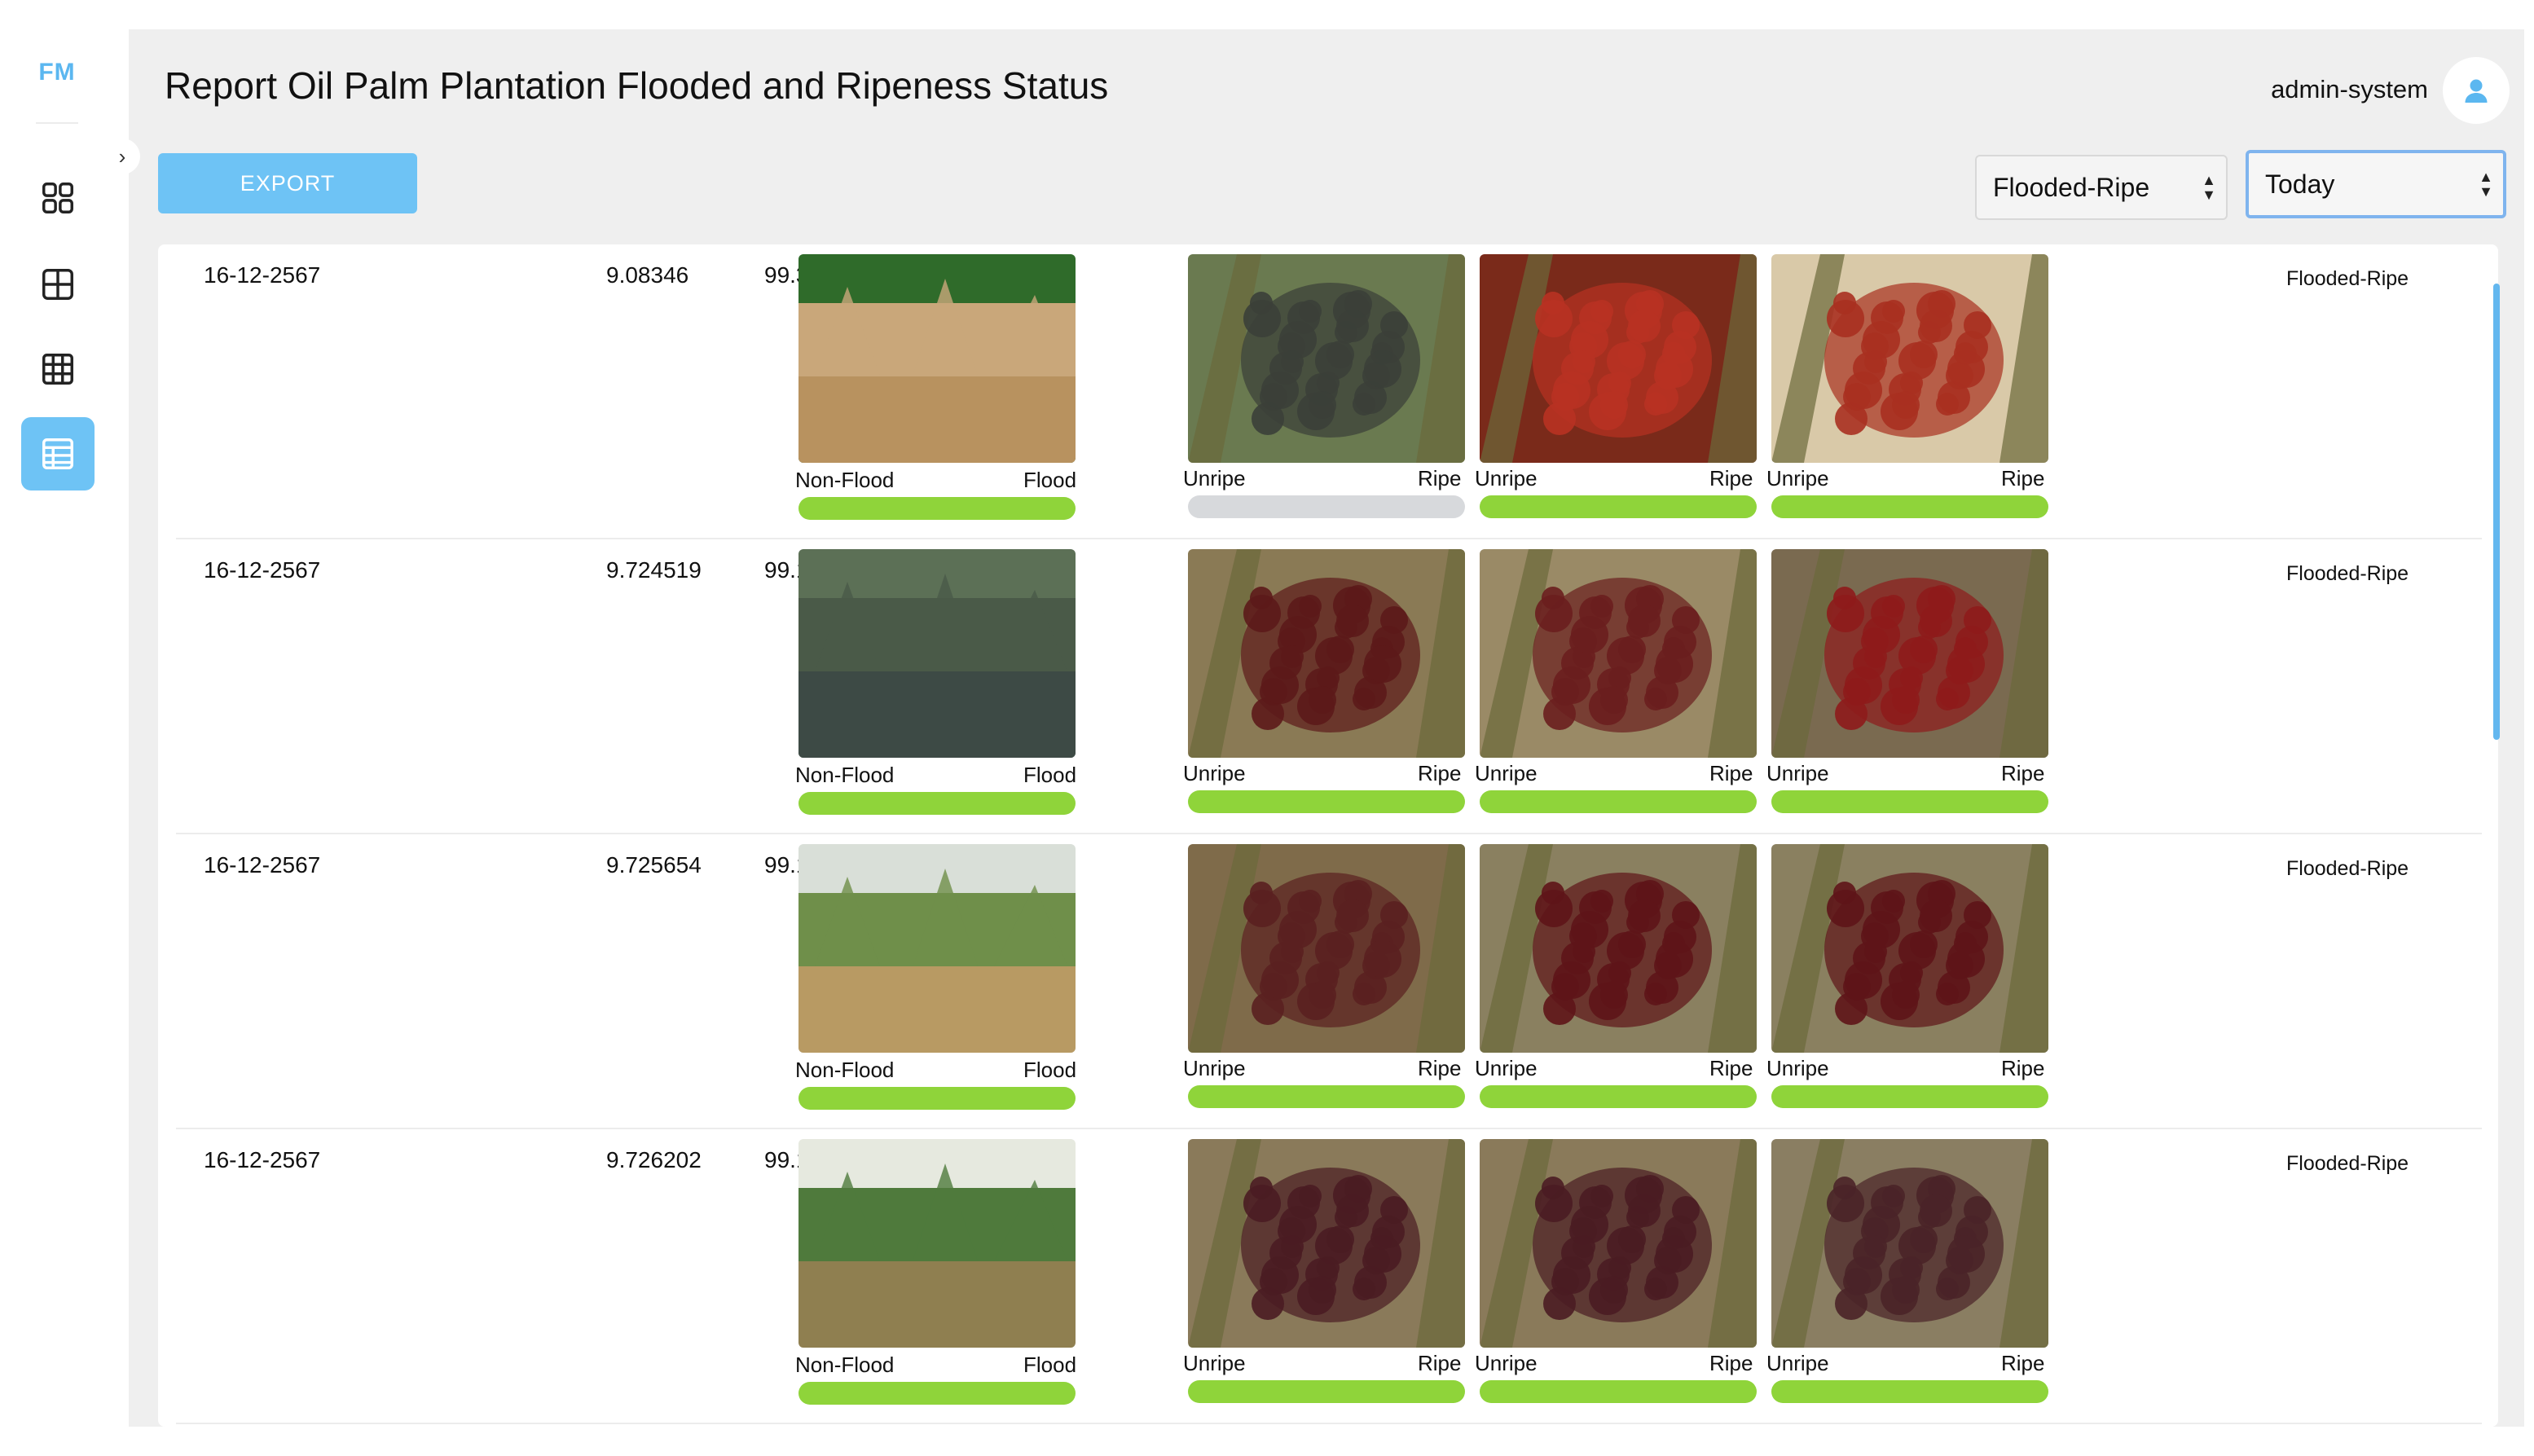 The image size is (2534, 1456). Describe the element at coordinates (57, 728) in the screenshot. I see `sidebar: FM` at that location.